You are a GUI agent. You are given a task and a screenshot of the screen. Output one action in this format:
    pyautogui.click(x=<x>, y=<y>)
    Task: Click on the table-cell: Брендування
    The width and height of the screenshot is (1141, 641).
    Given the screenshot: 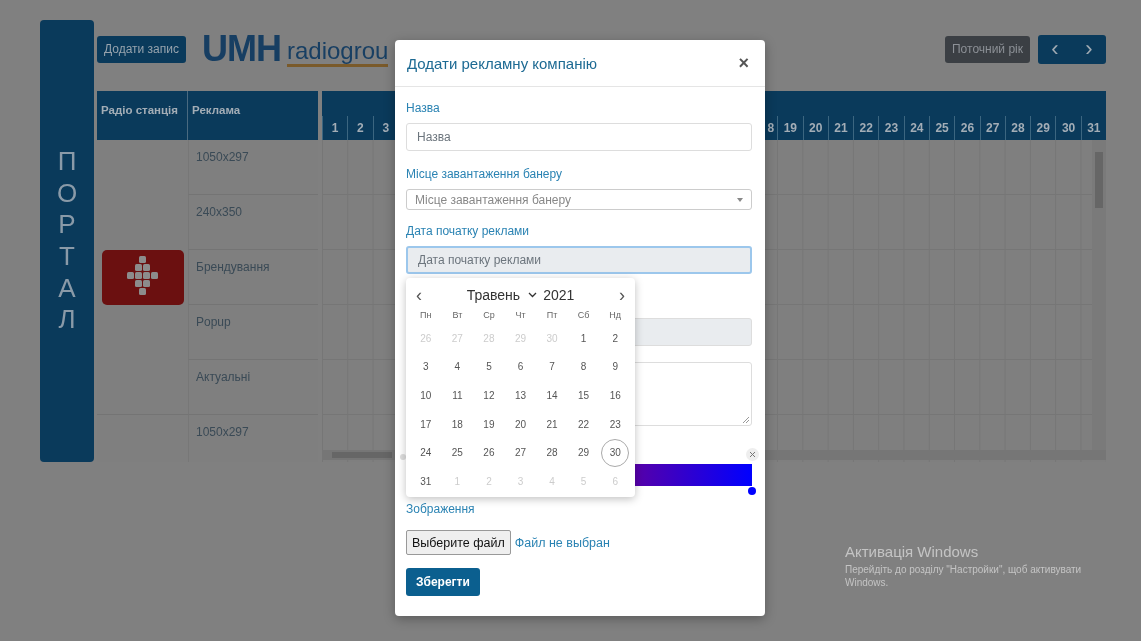 What is the action you would take?
    pyautogui.click(x=233, y=267)
    